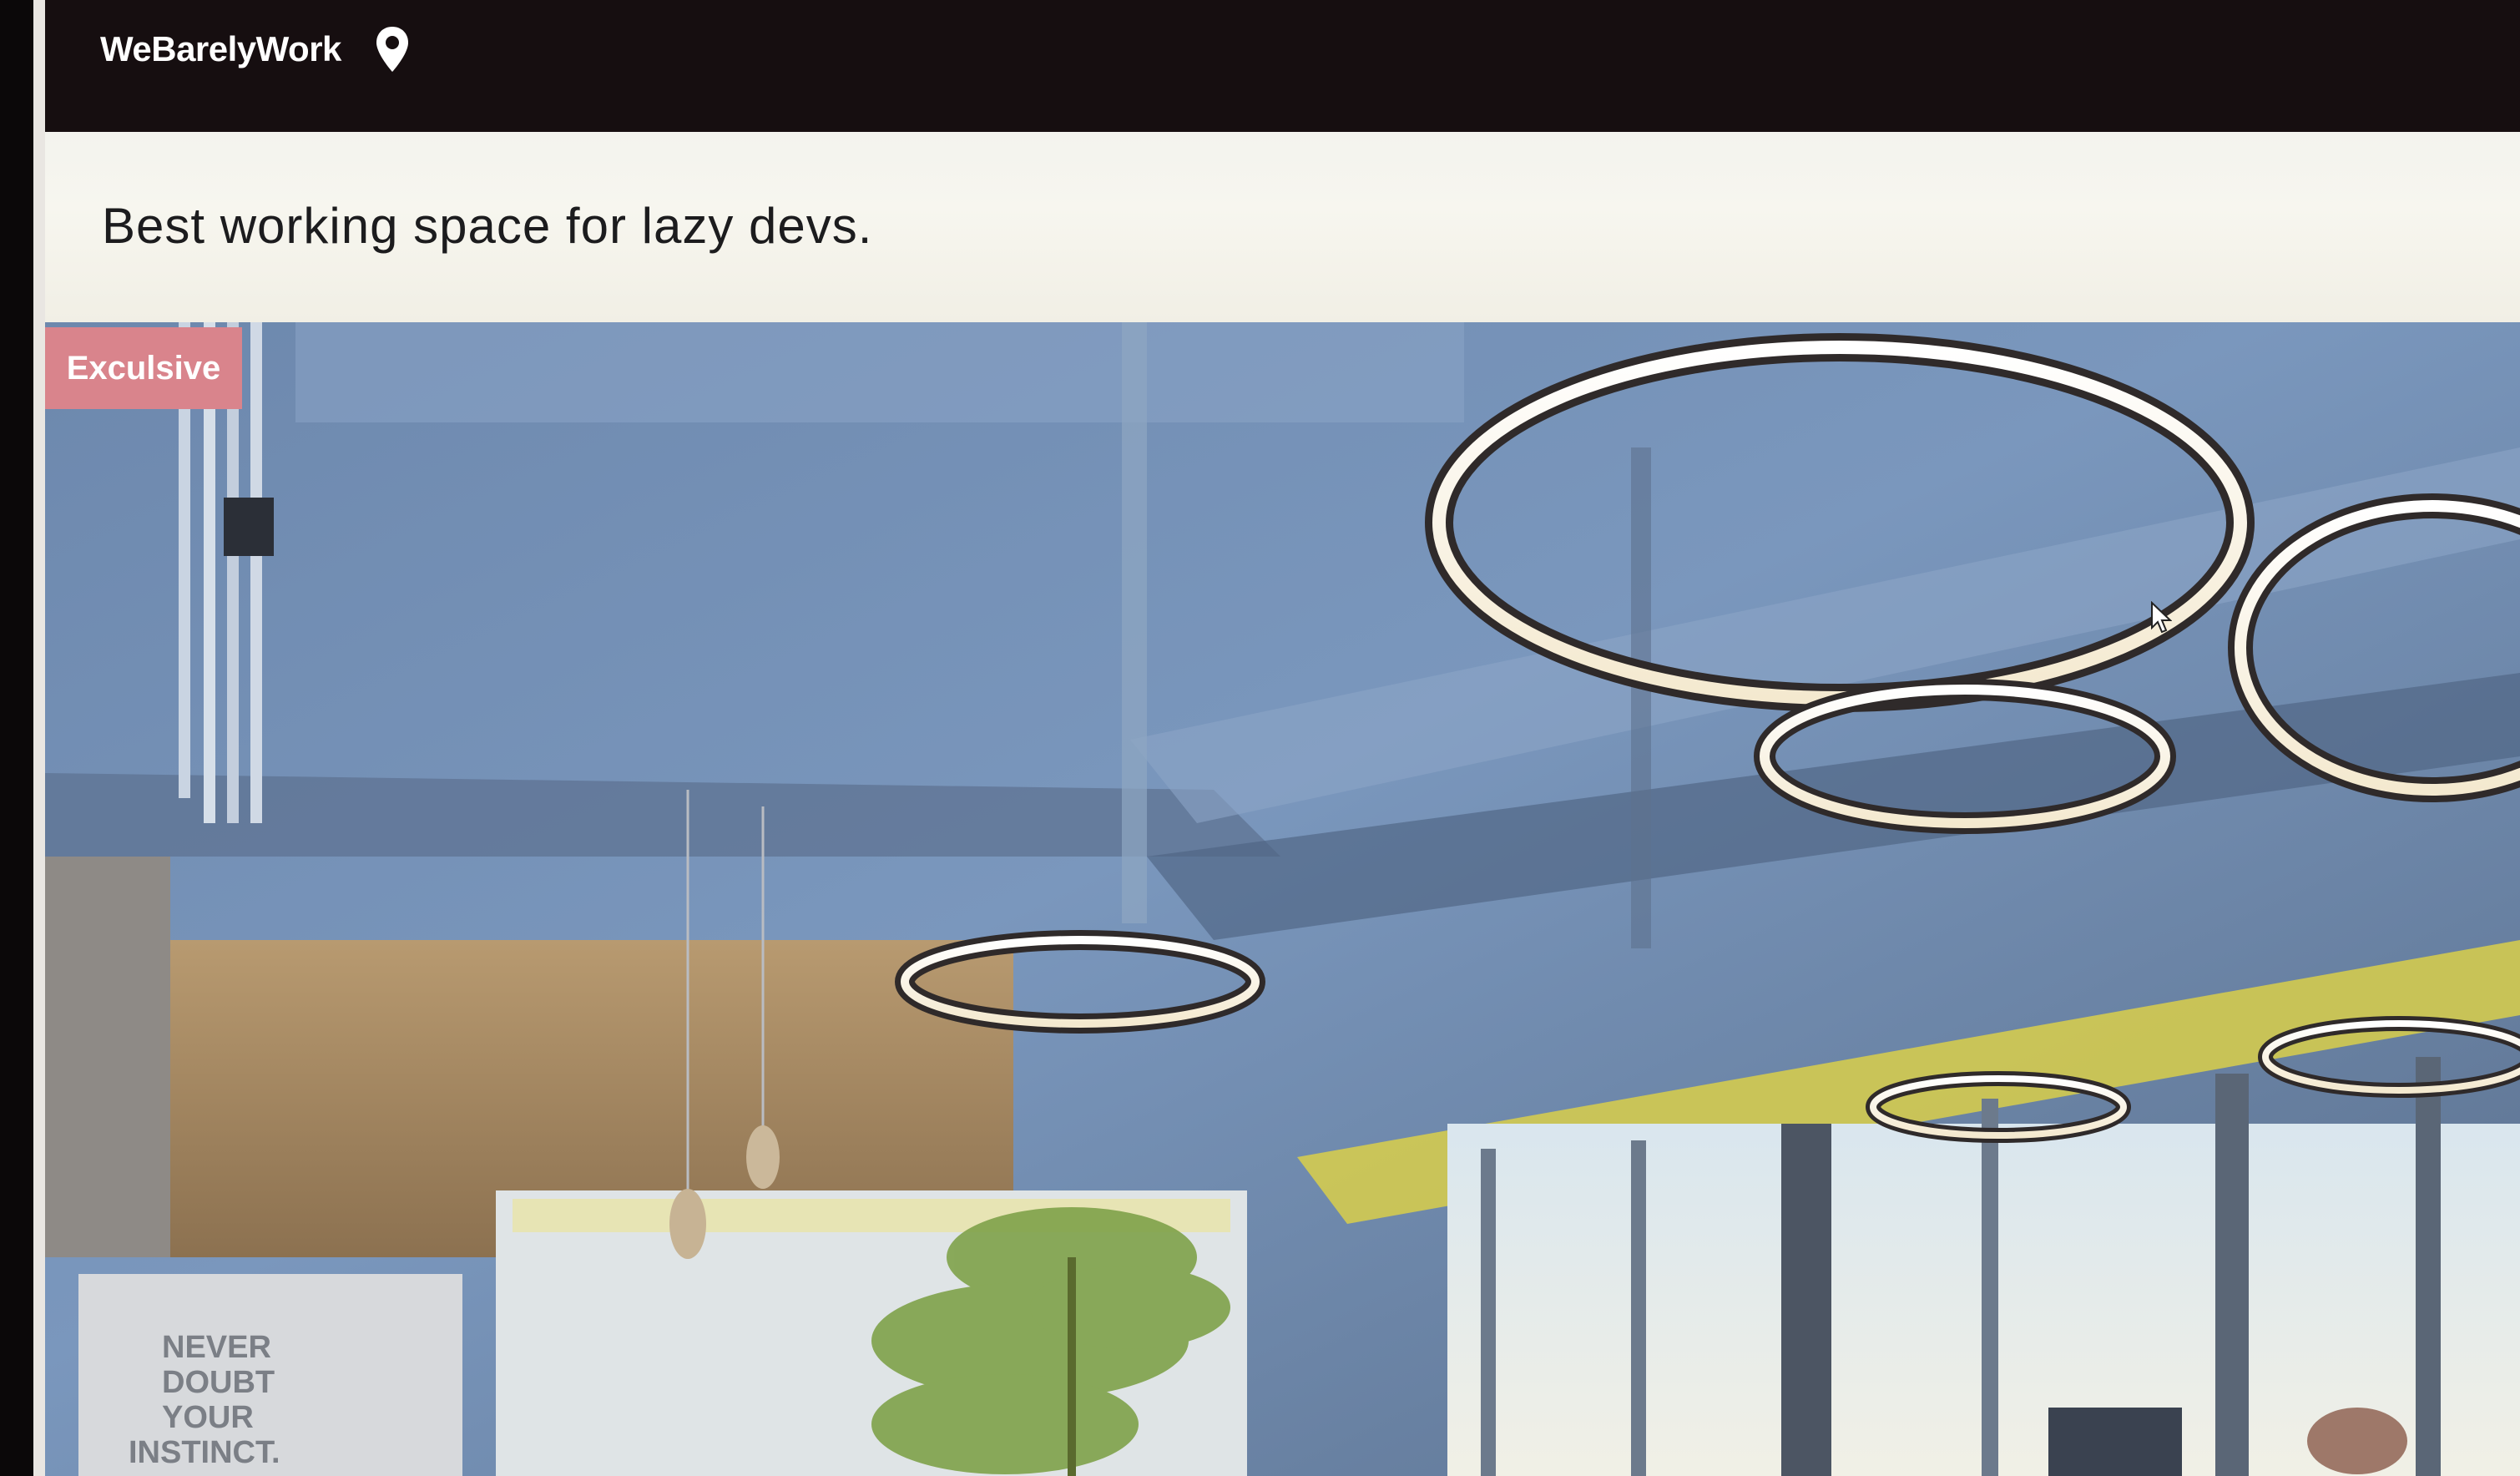 This screenshot has height=1476, width=2520. What do you see at coordinates (204, 1453) in the screenshot?
I see `svg-text: INSTINCT.` at bounding box center [204, 1453].